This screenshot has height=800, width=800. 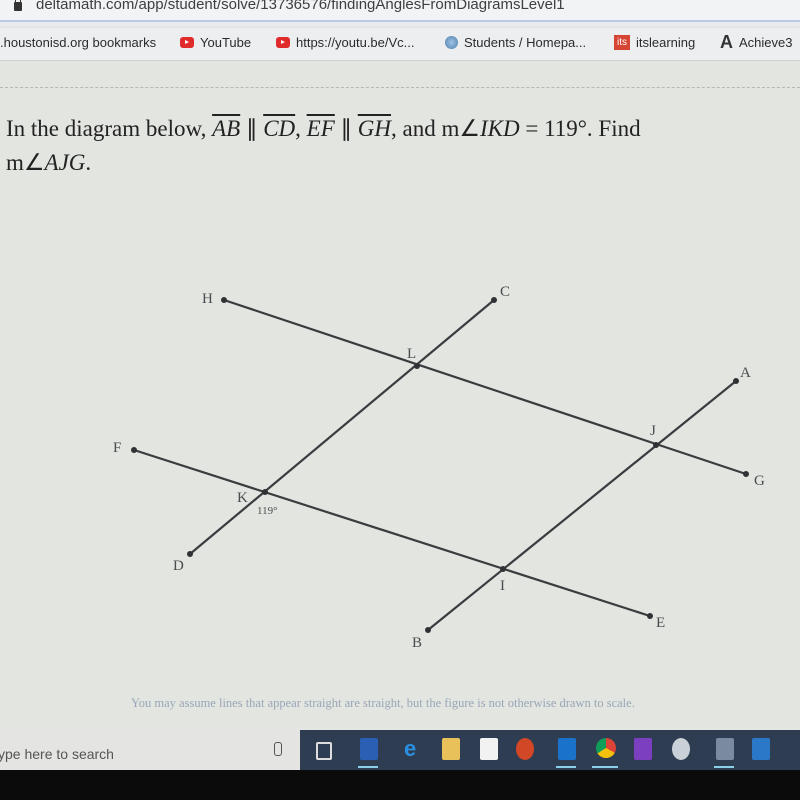 What do you see at coordinates (502, 586) in the screenshot?
I see `label-i: I` at bounding box center [502, 586].